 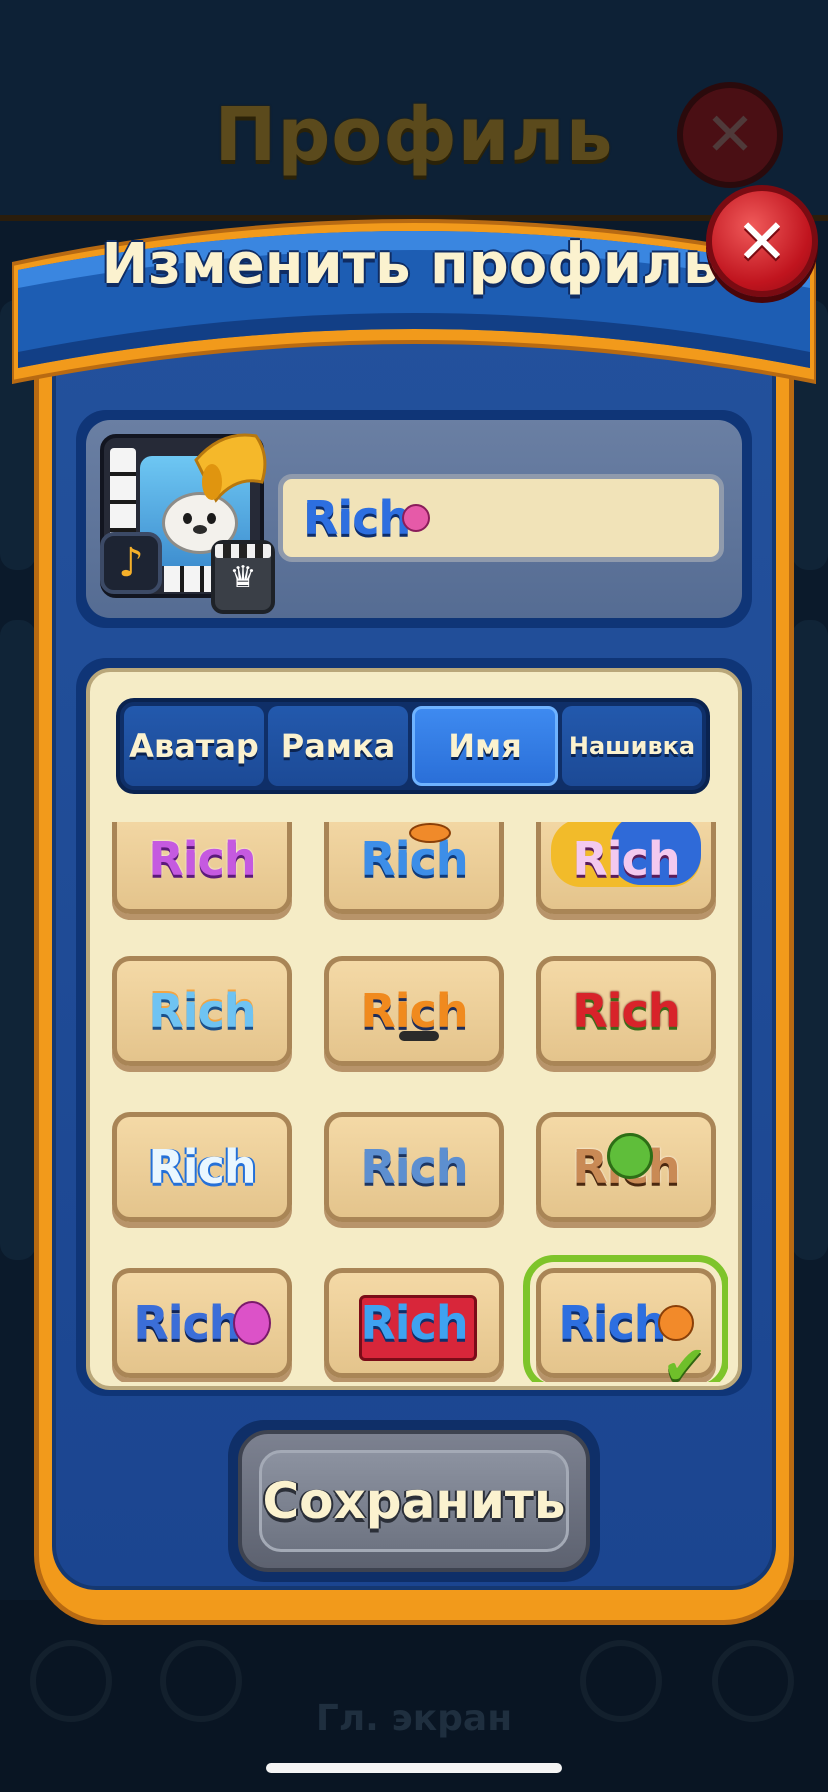 I want to click on dialog-title: Изменить профиль, so click(x=410, y=264).